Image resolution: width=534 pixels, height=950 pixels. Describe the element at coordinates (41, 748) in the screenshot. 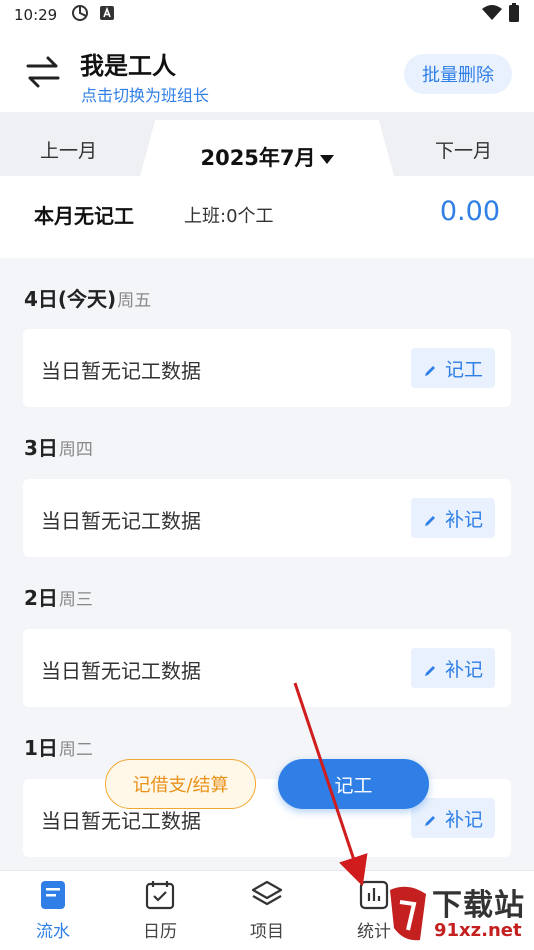

I see `day-label: 1日` at that location.